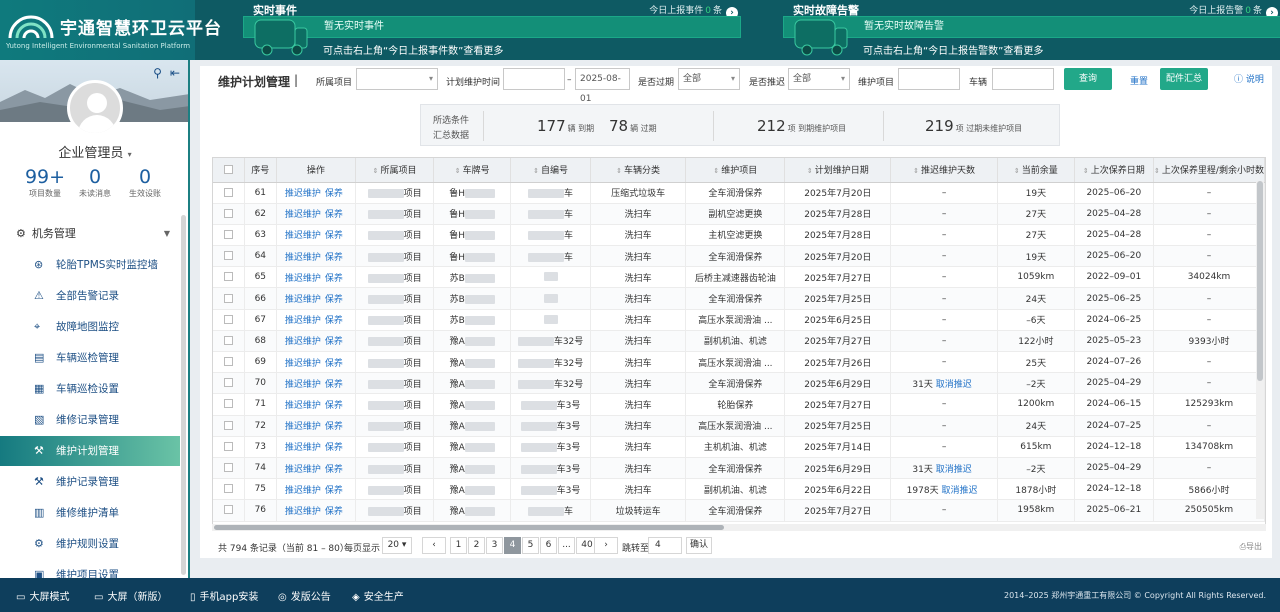 This screenshot has width=1280, height=612. I want to click on sidebar-scrollbar, so click(183, 395).